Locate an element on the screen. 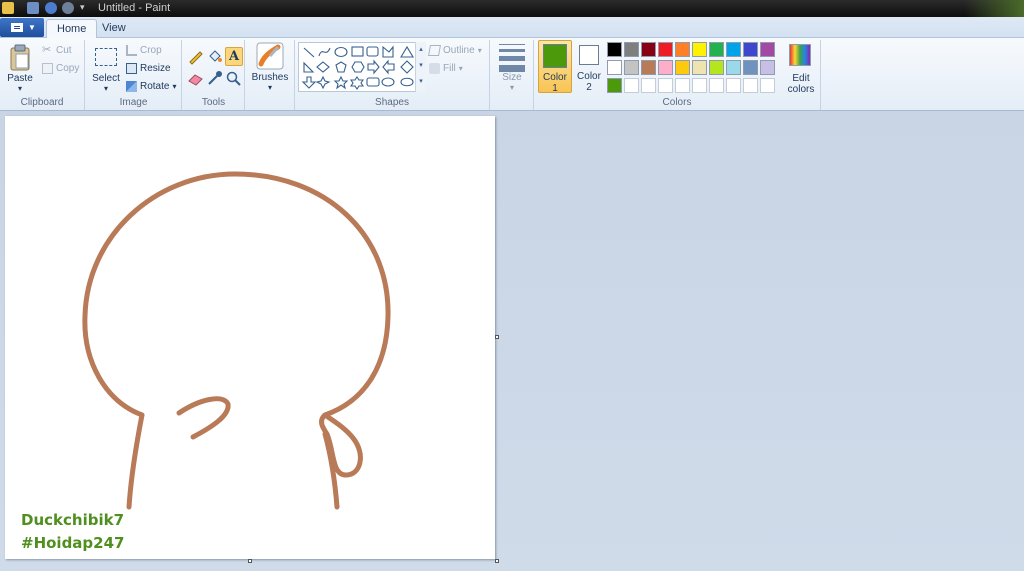  size-icon is located at coordinates (512, 58).